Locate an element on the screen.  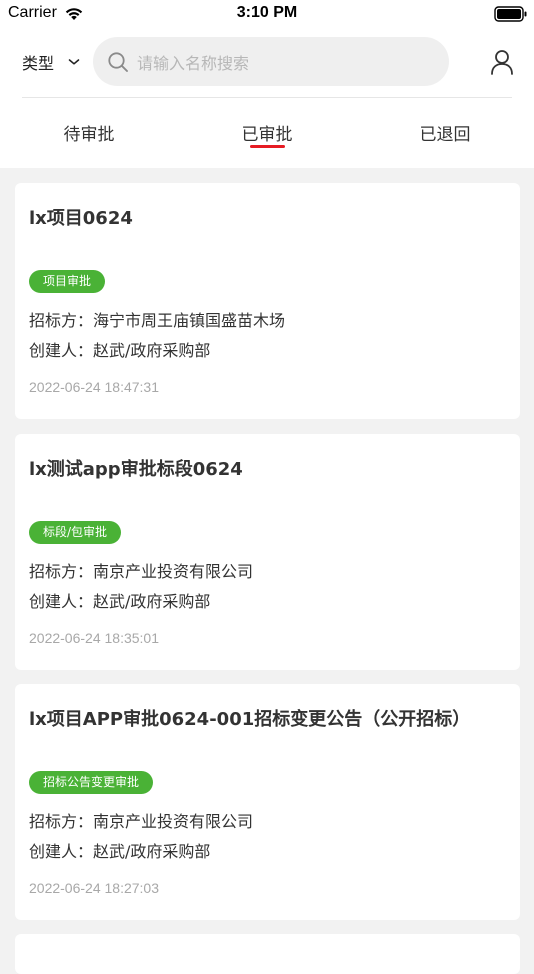
status-badge: 项目审批 is located at coordinates (67, 281).